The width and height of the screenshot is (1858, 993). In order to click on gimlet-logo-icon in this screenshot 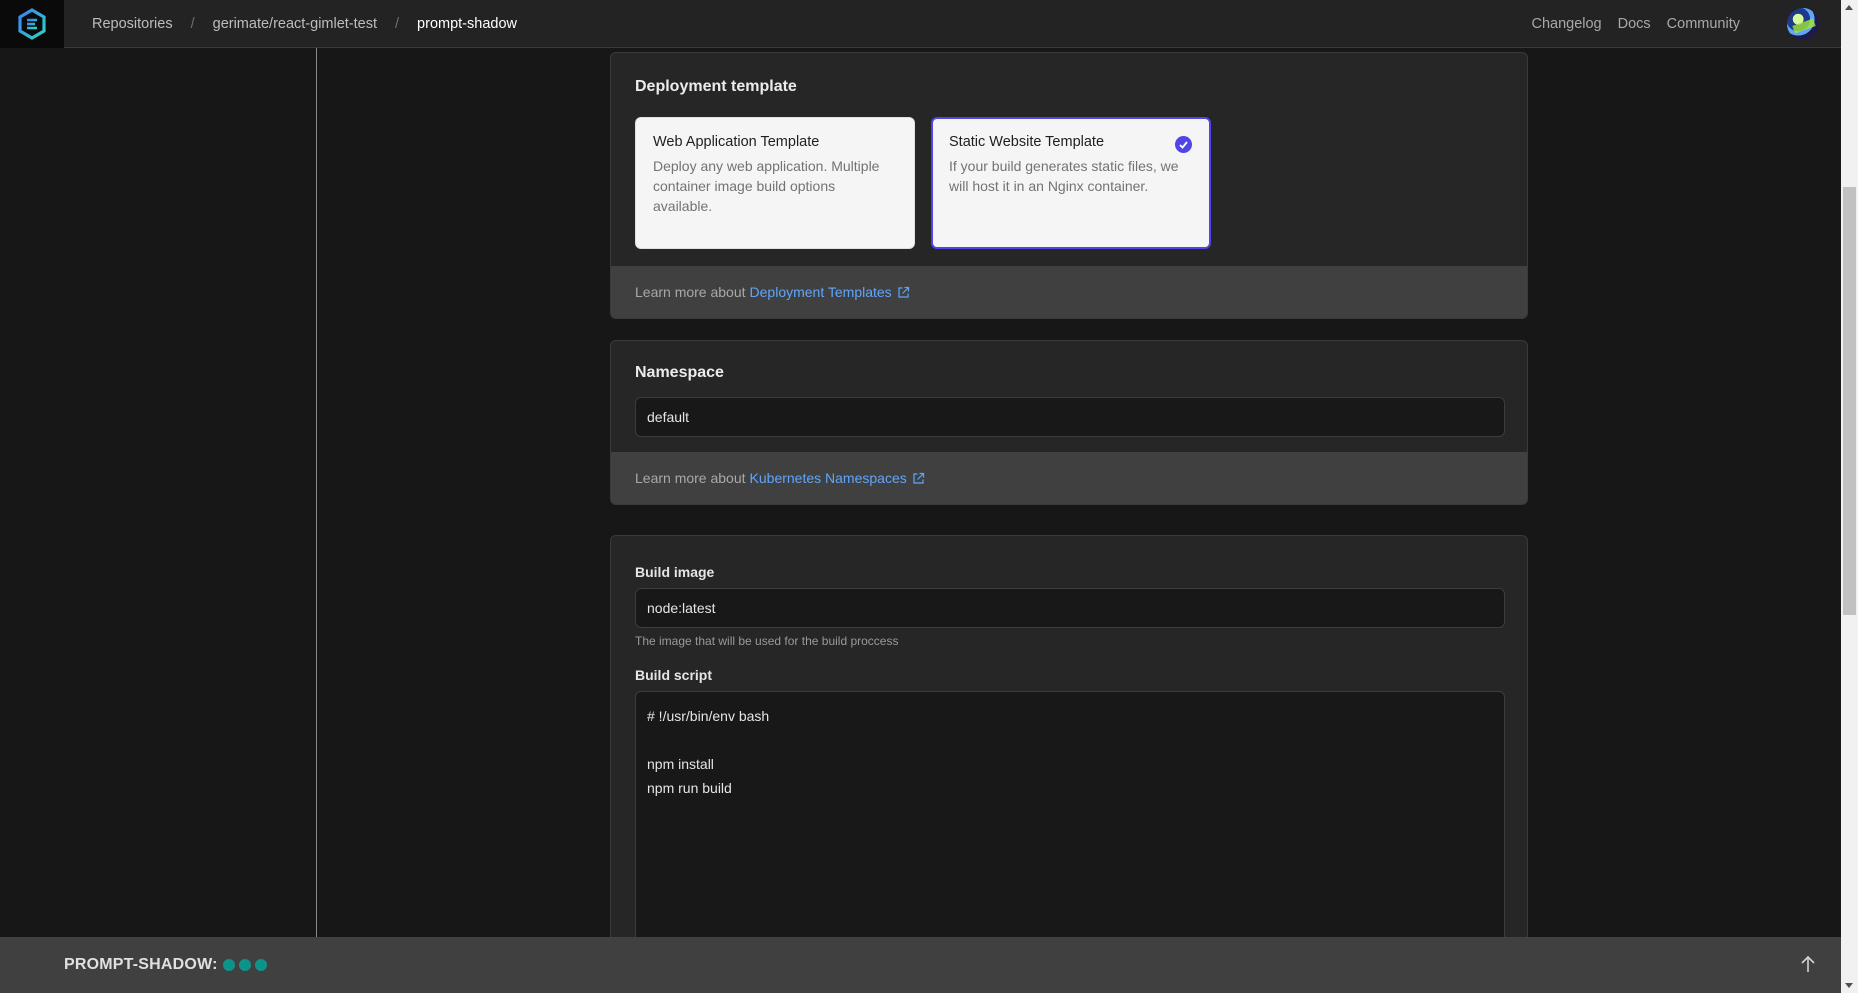, I will do `click(32, 23)`.